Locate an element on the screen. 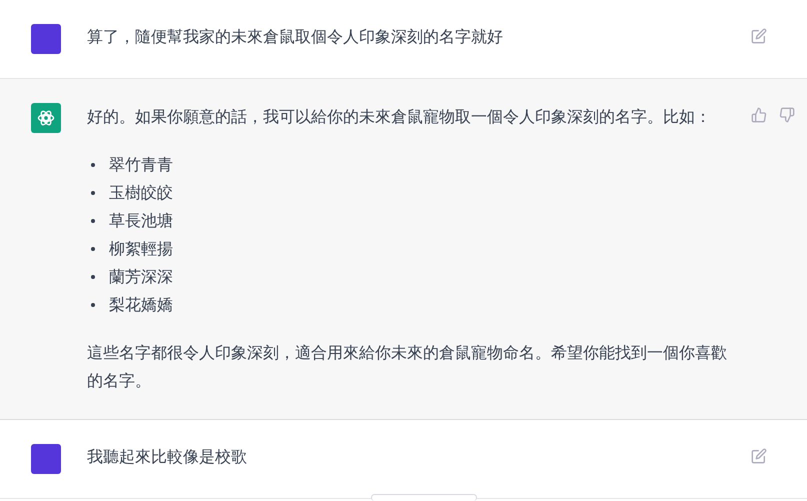 This screenshot has width=807, height=501. list-item-text: 柳絮輕揚 is located at coordinates (141, 249).